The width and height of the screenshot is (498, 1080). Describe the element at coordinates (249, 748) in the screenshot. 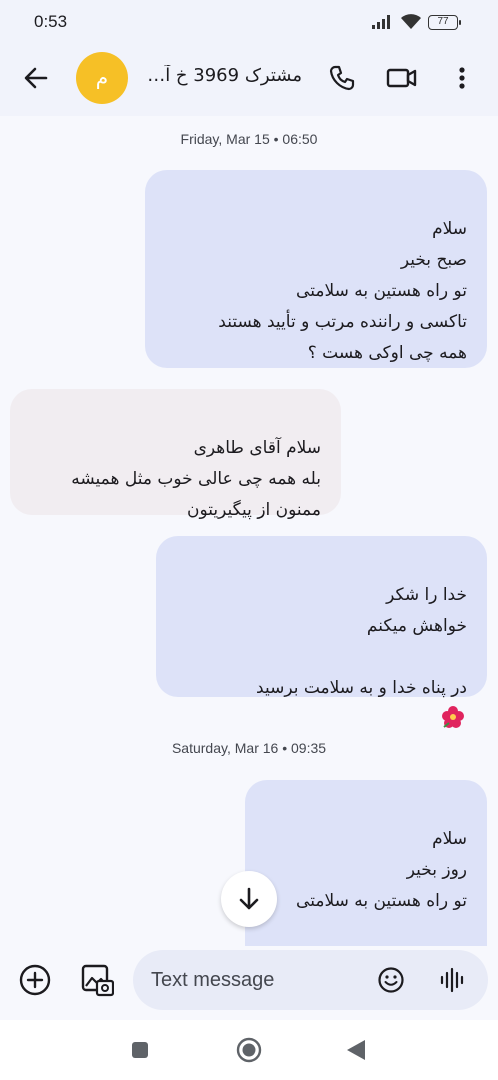

I see `date-separator: Saturday, Mar 16 • 09:35` at that location.